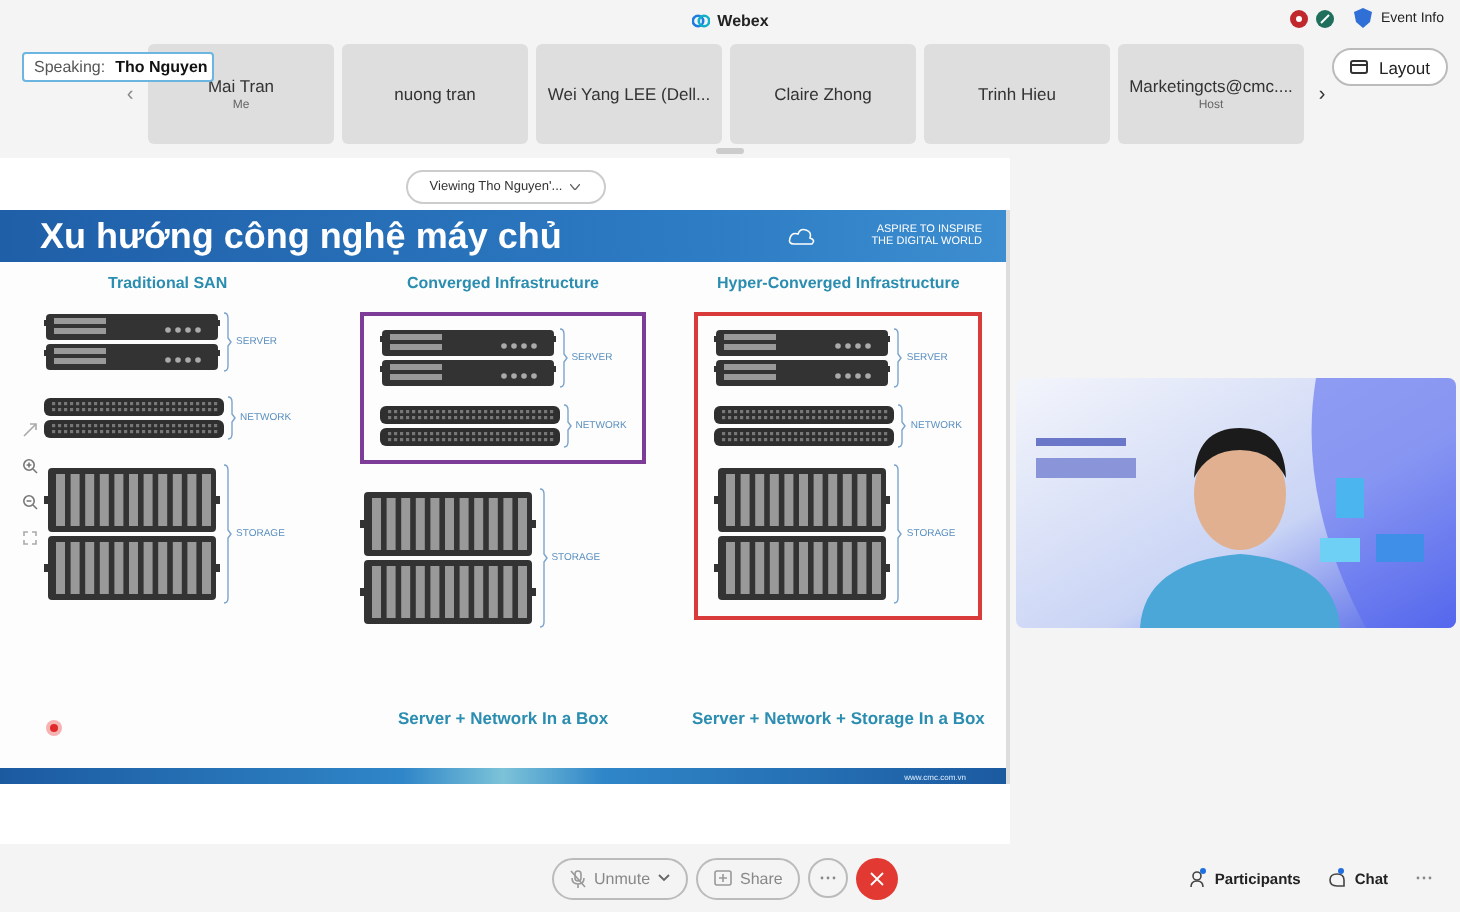  What do you see at coordinates (838, 718) in the screenshot?
I see `column-caption: Server + Network + Storage In a Box` at bounding box center [838, 718].